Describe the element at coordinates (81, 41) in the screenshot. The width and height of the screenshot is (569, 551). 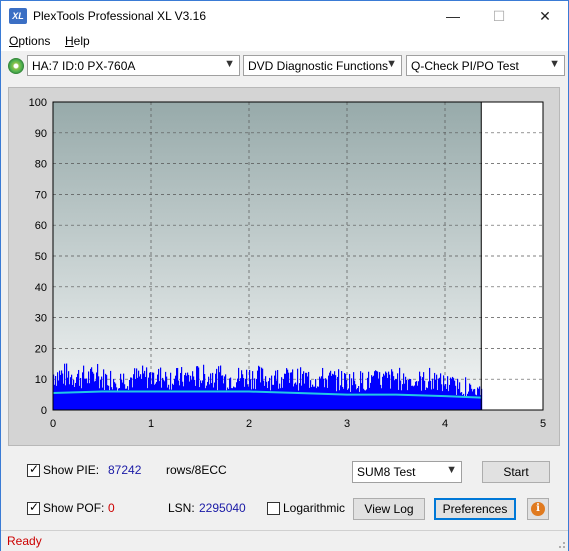
I see `menu-help-rest: elp` at that location.